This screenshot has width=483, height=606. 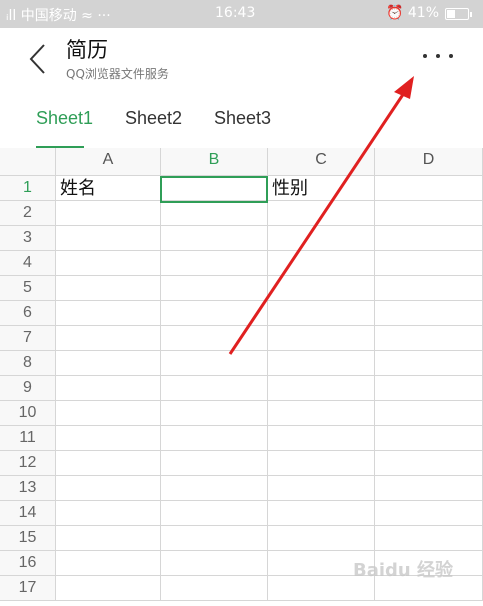 What do you see at coordinates (64, 118) in the screenshot?
I see `tab-sheet1: Sheet1` at bounding box center [64, 118].